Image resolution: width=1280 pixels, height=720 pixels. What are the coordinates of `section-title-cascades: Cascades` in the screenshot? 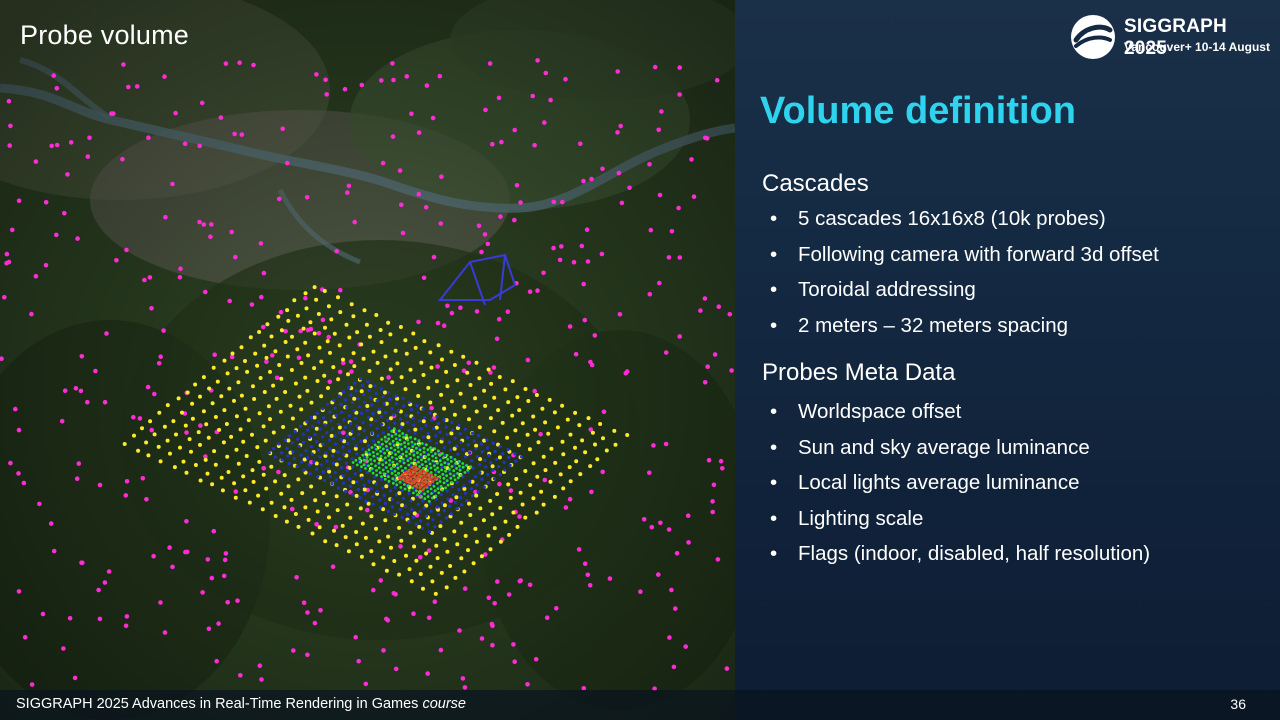 It's located at (815, 183).